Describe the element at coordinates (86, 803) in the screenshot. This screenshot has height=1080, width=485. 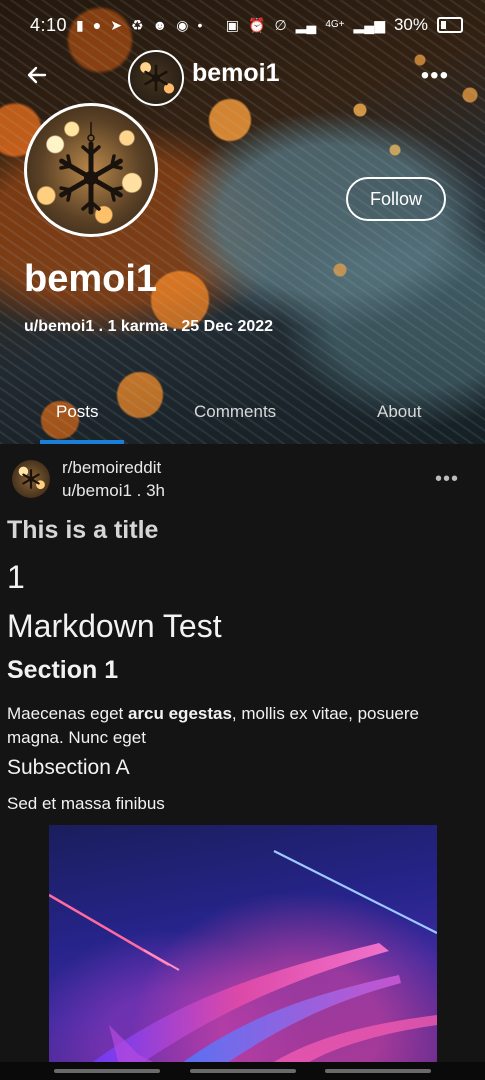
I see `markdown-paragraph-2: Sed et massa finibus` at that location.